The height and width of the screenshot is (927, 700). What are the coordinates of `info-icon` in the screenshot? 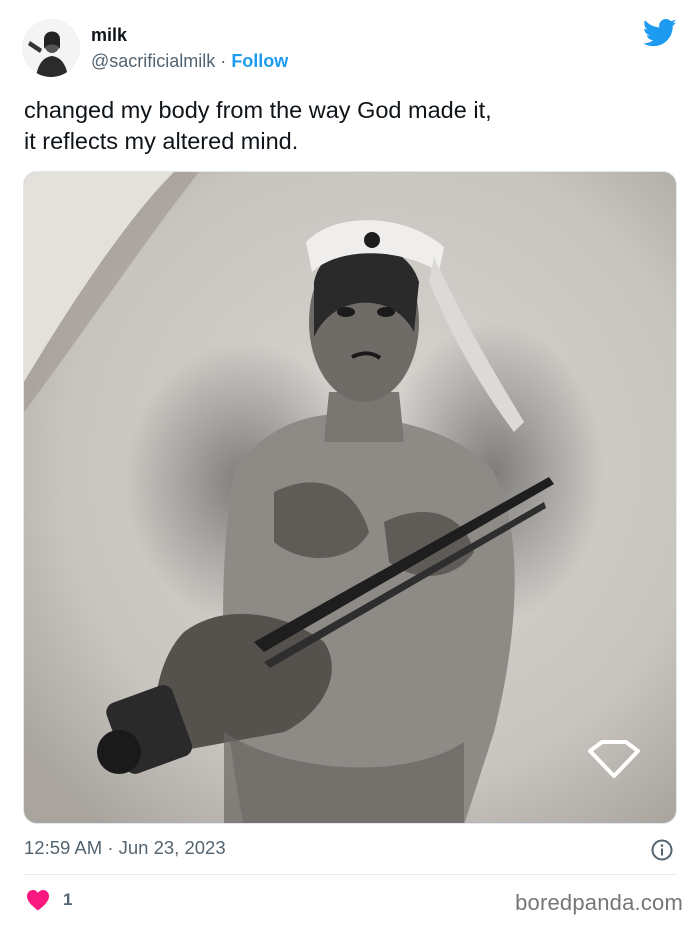 It's located at (662, 850).